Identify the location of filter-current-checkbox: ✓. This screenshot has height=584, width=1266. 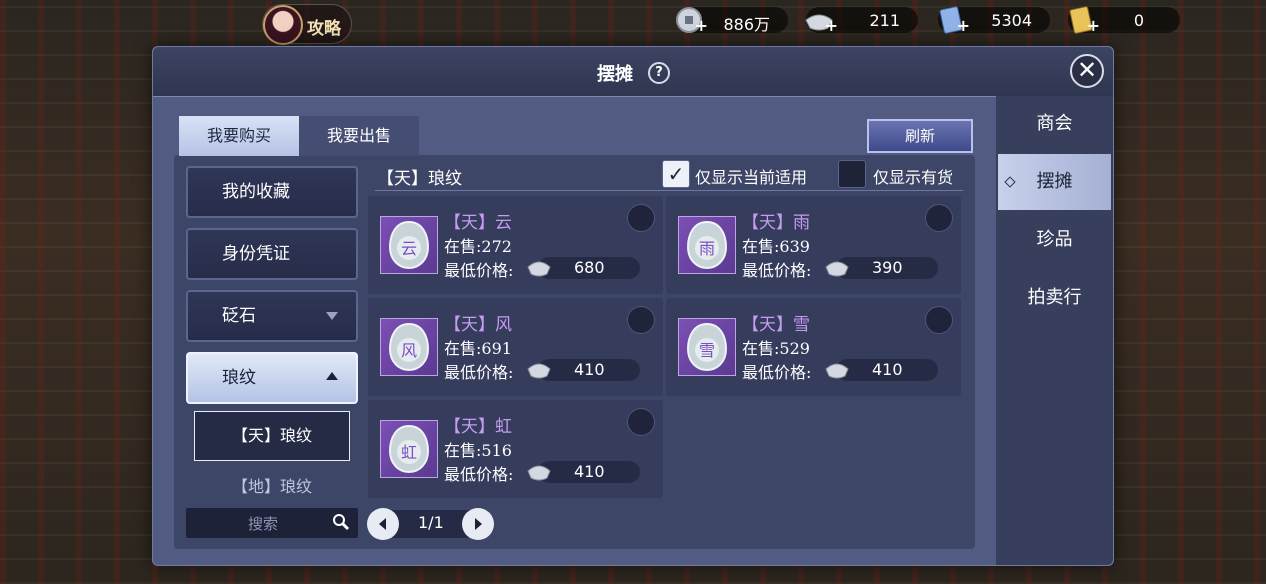
(676, 174).